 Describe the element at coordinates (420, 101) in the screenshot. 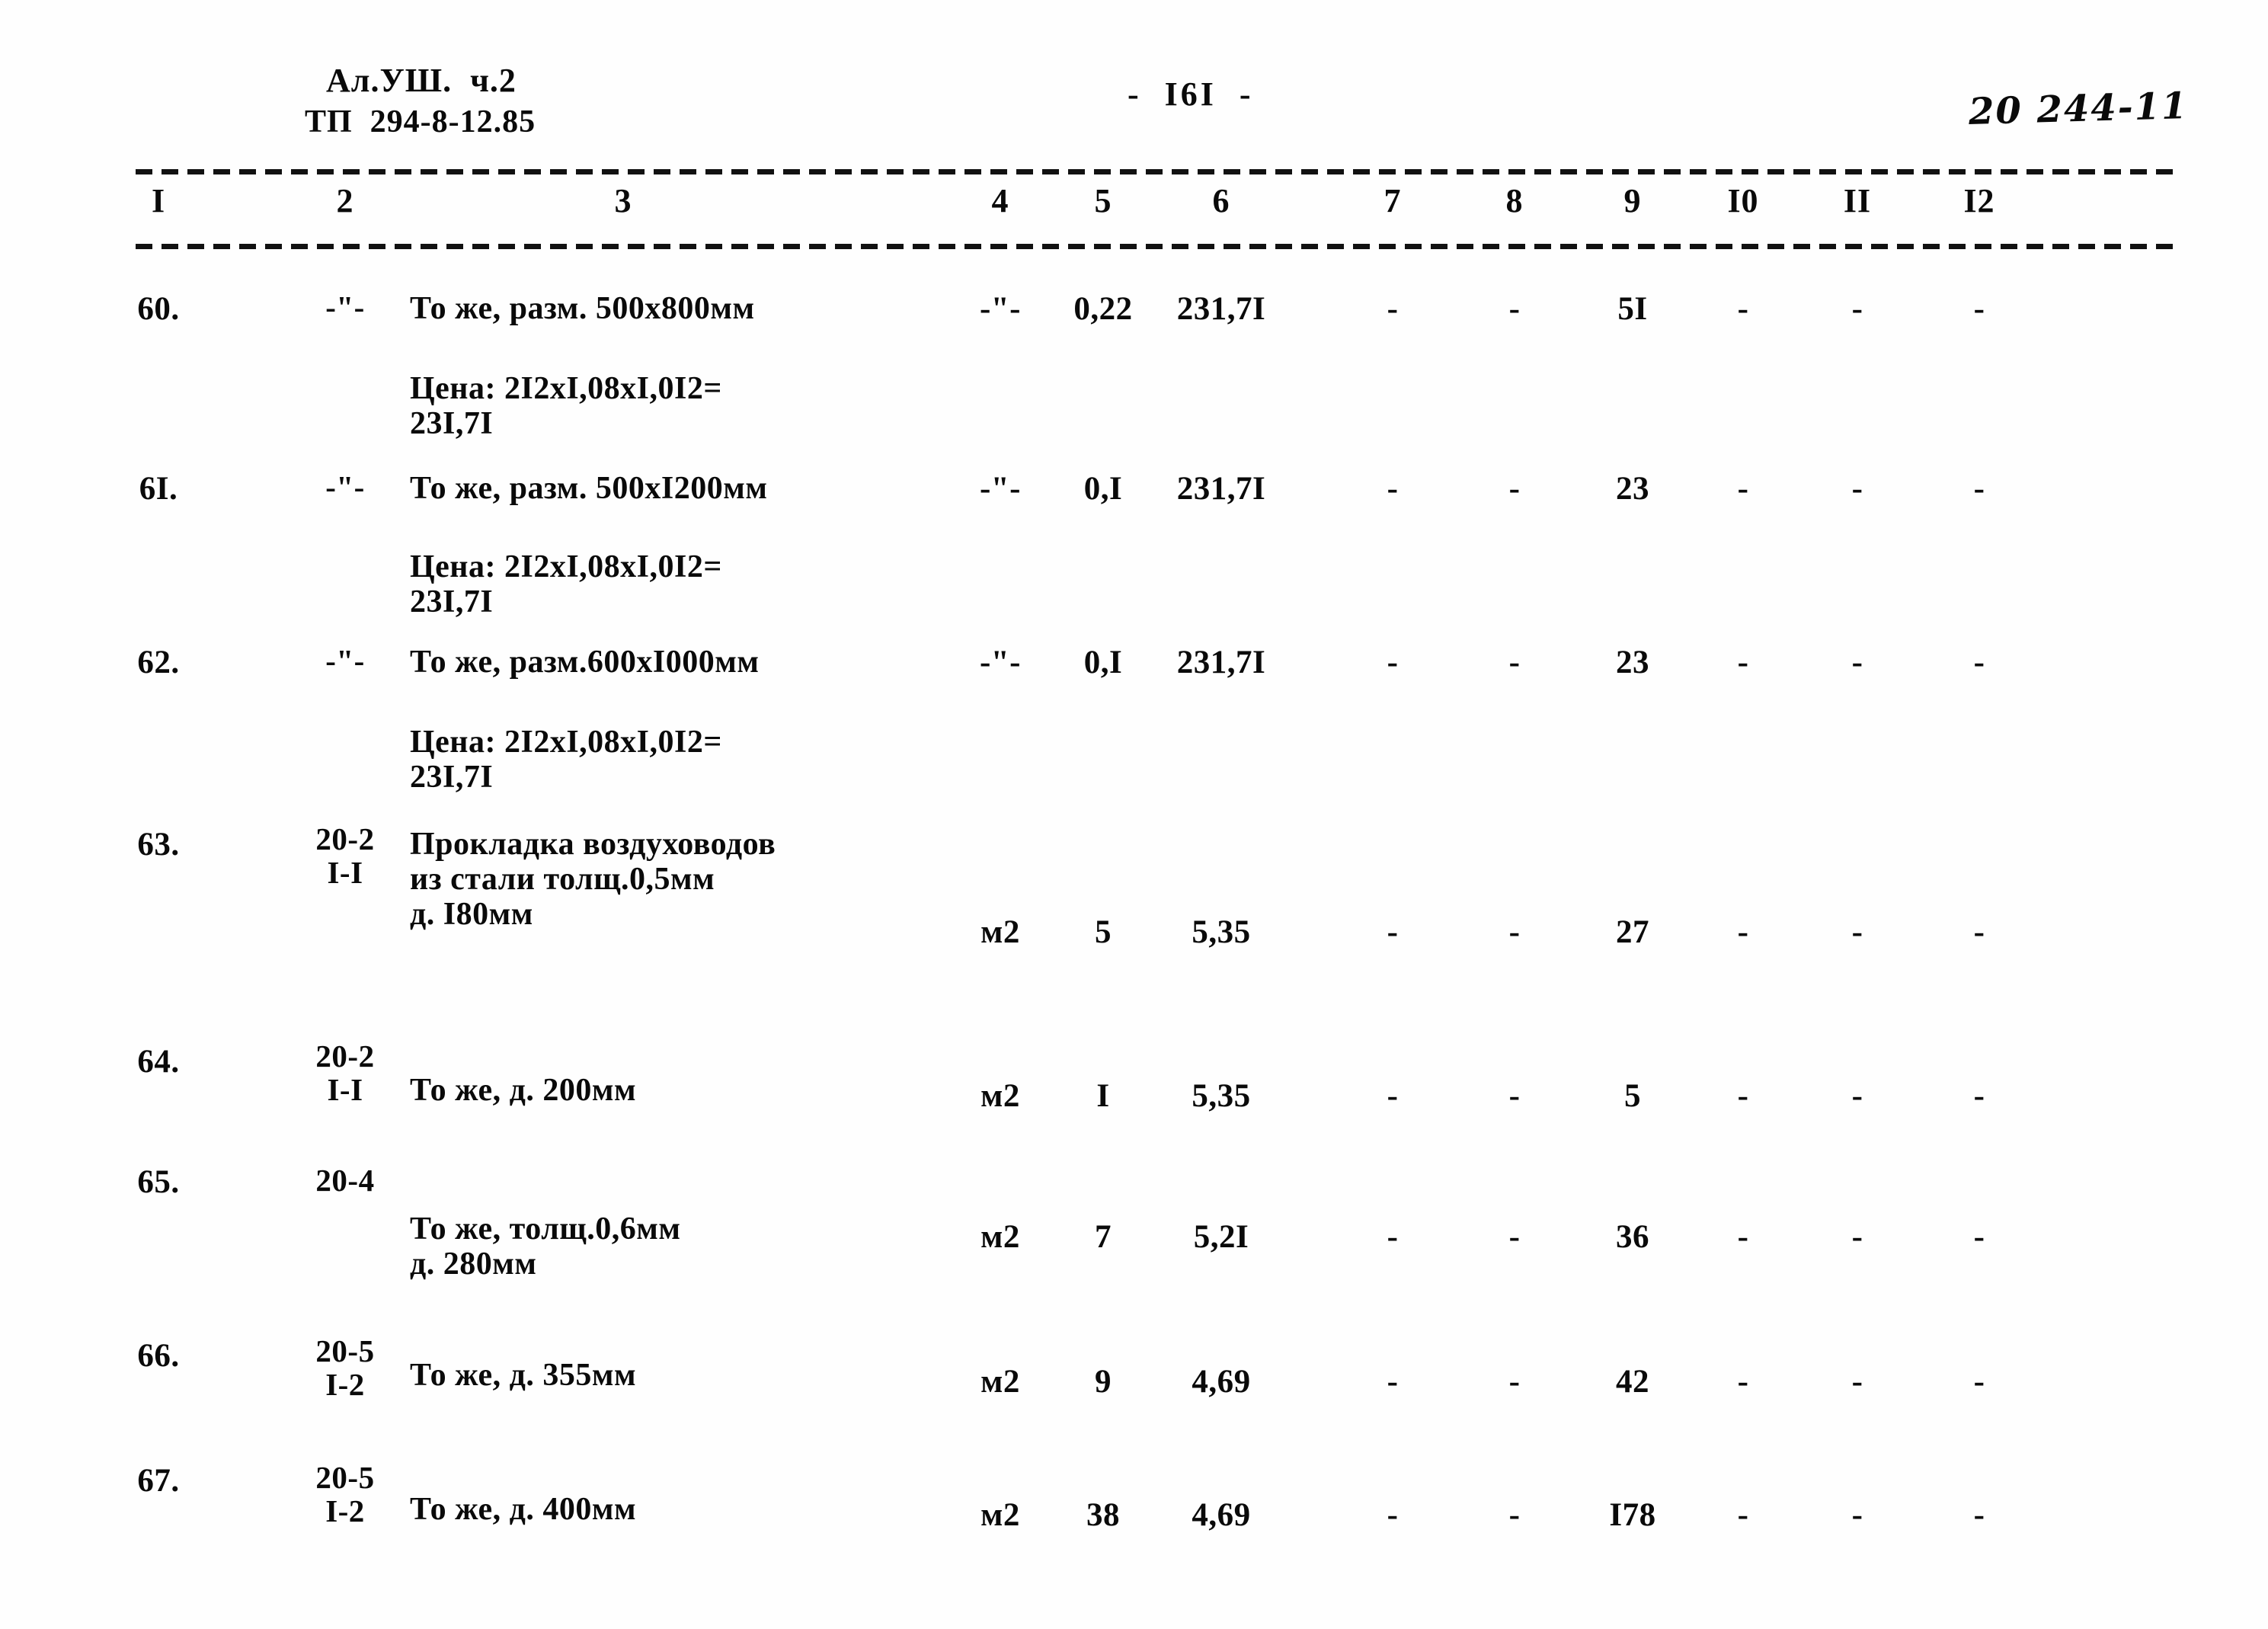

I see `document-header-left: Ал.УШ. ч.2 ТП 294-8-12.85` at that location.